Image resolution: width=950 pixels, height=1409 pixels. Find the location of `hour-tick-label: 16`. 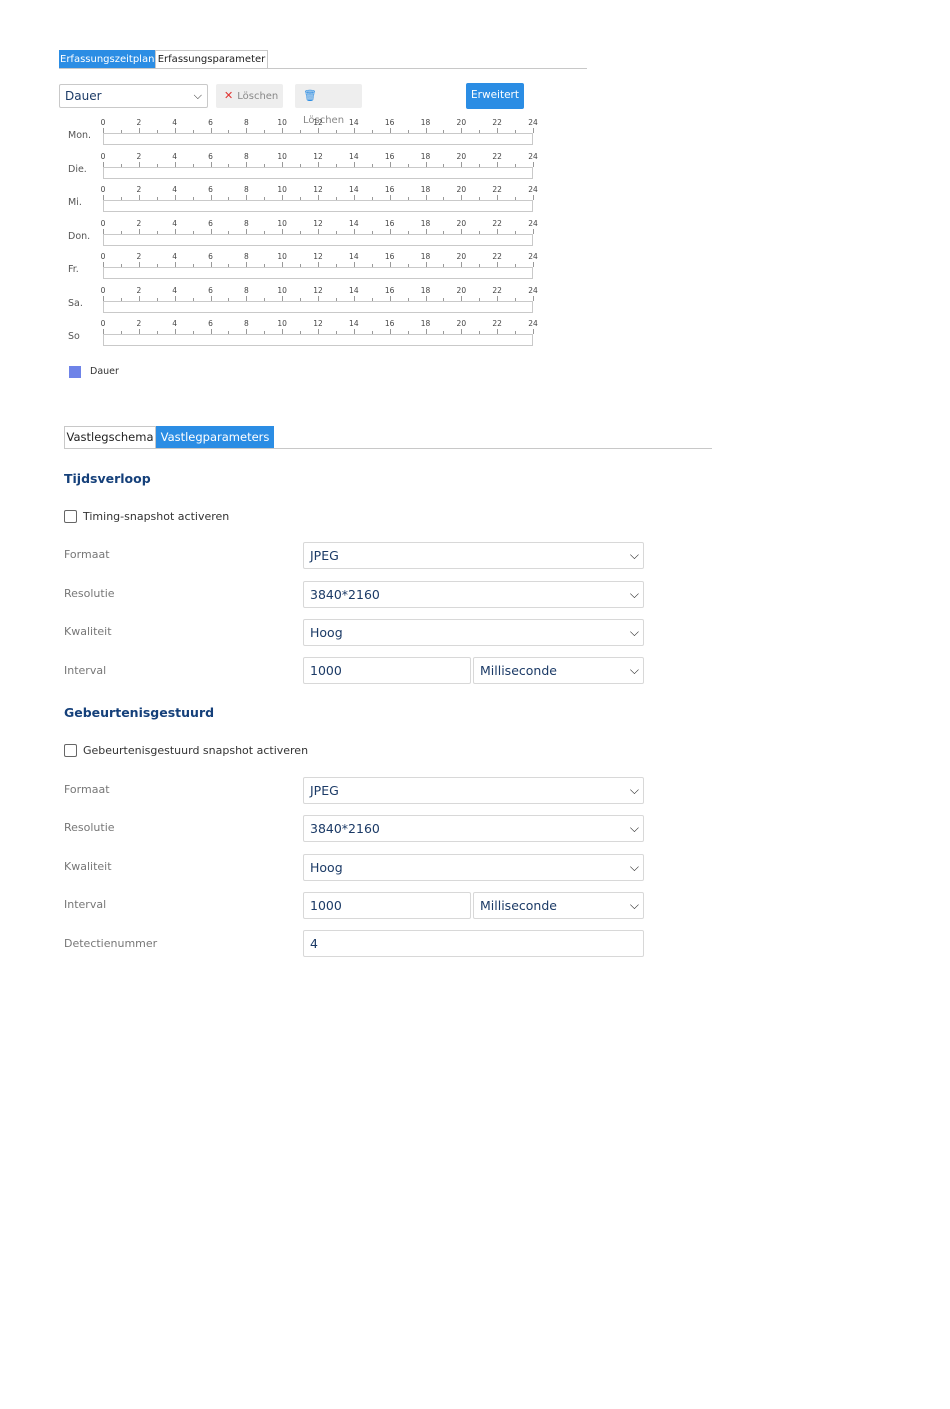

hour-tick-label: 16 is located at coordinates (389, 323).